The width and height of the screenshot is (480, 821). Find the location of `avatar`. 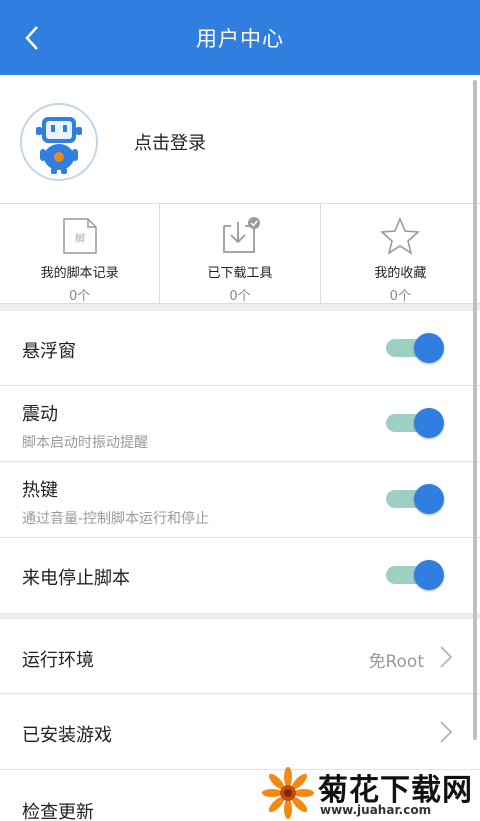

avatar is located at coordinates (59, 142).